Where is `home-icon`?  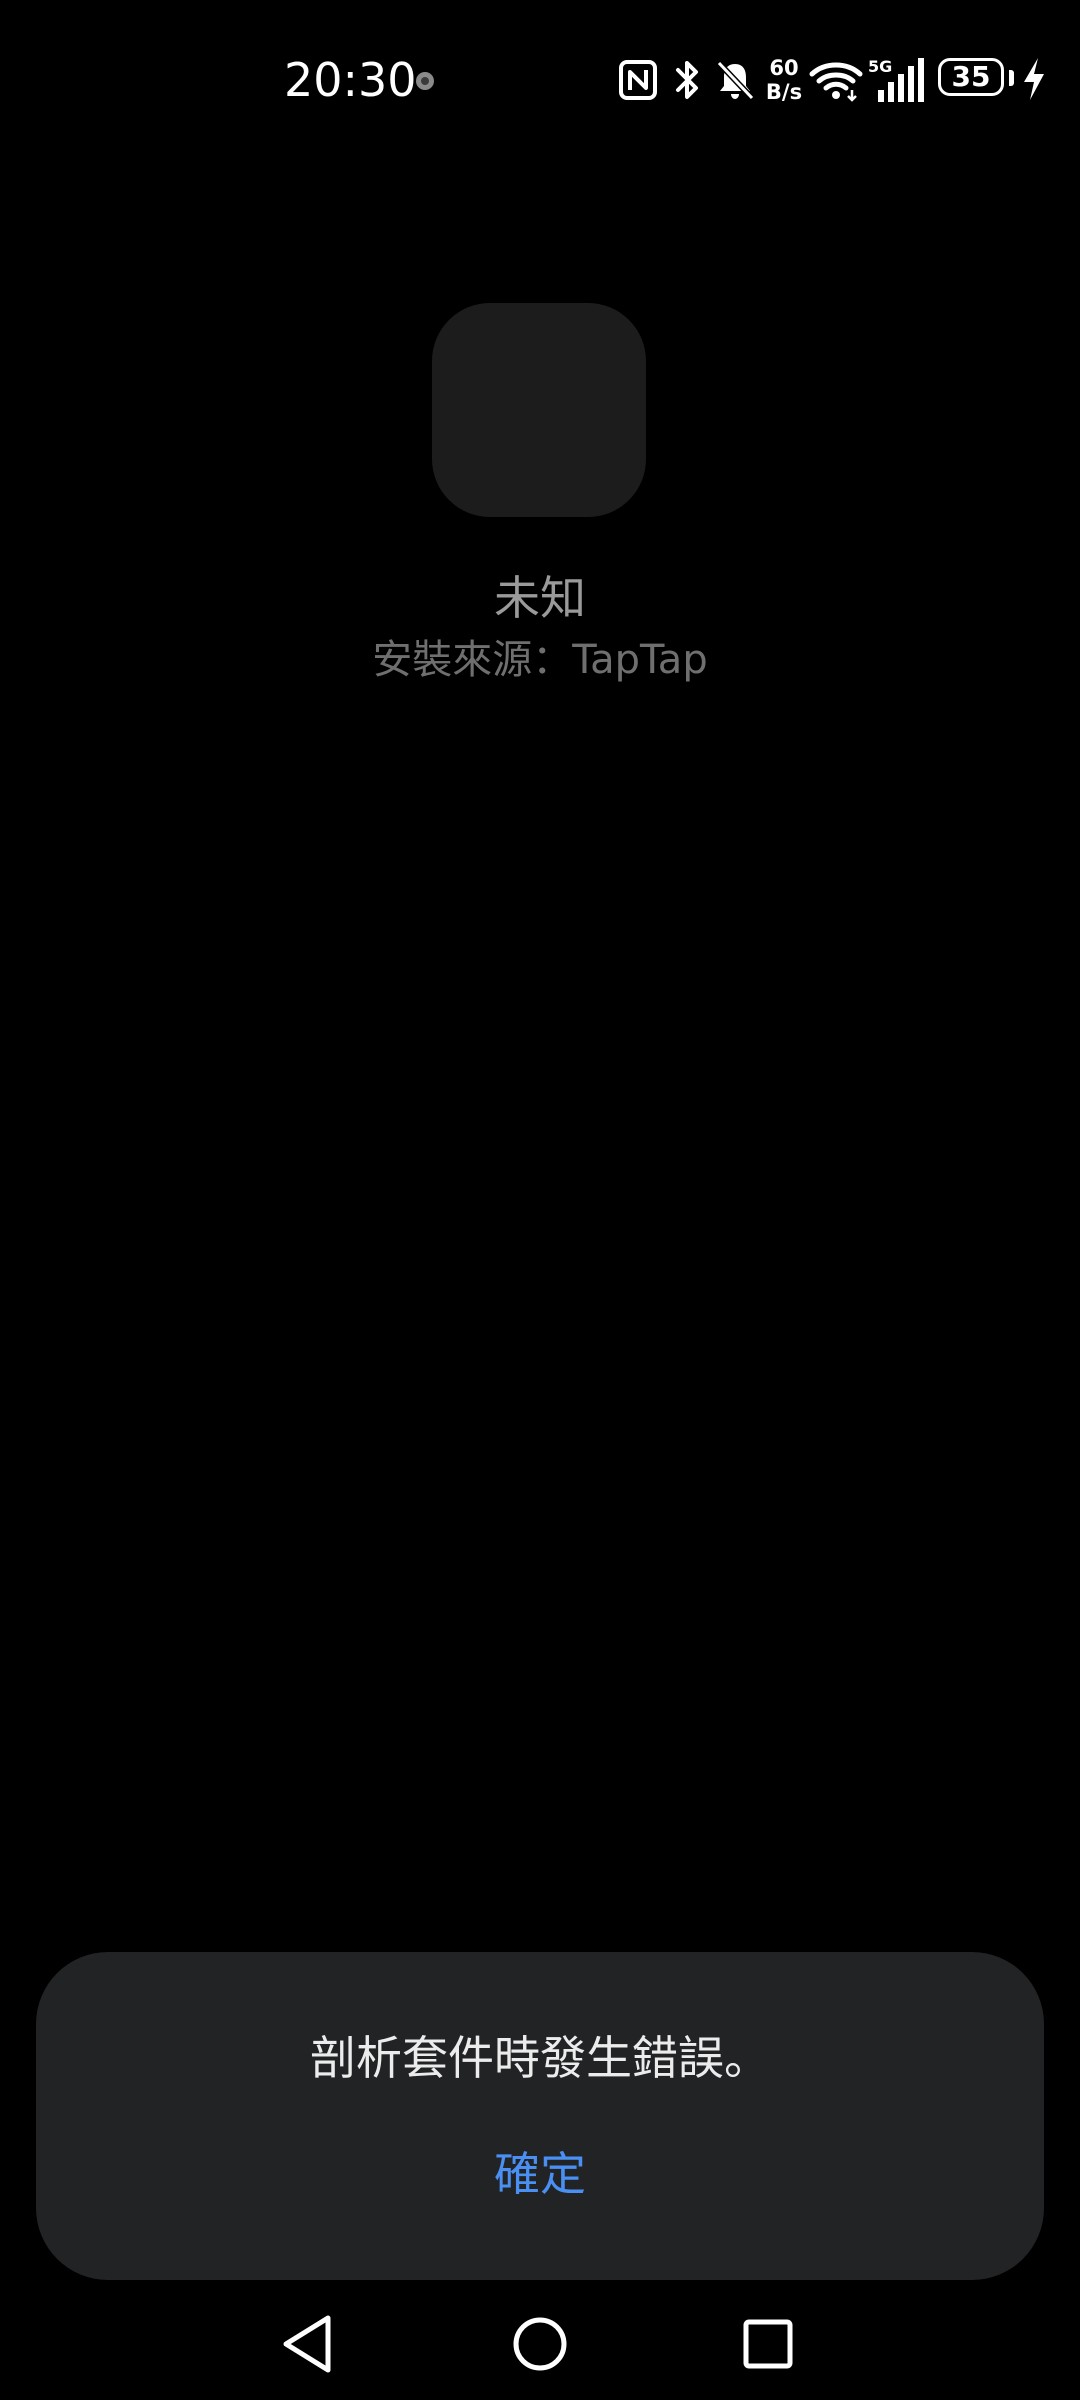
home-icon is located at coordinates (540, 2344).